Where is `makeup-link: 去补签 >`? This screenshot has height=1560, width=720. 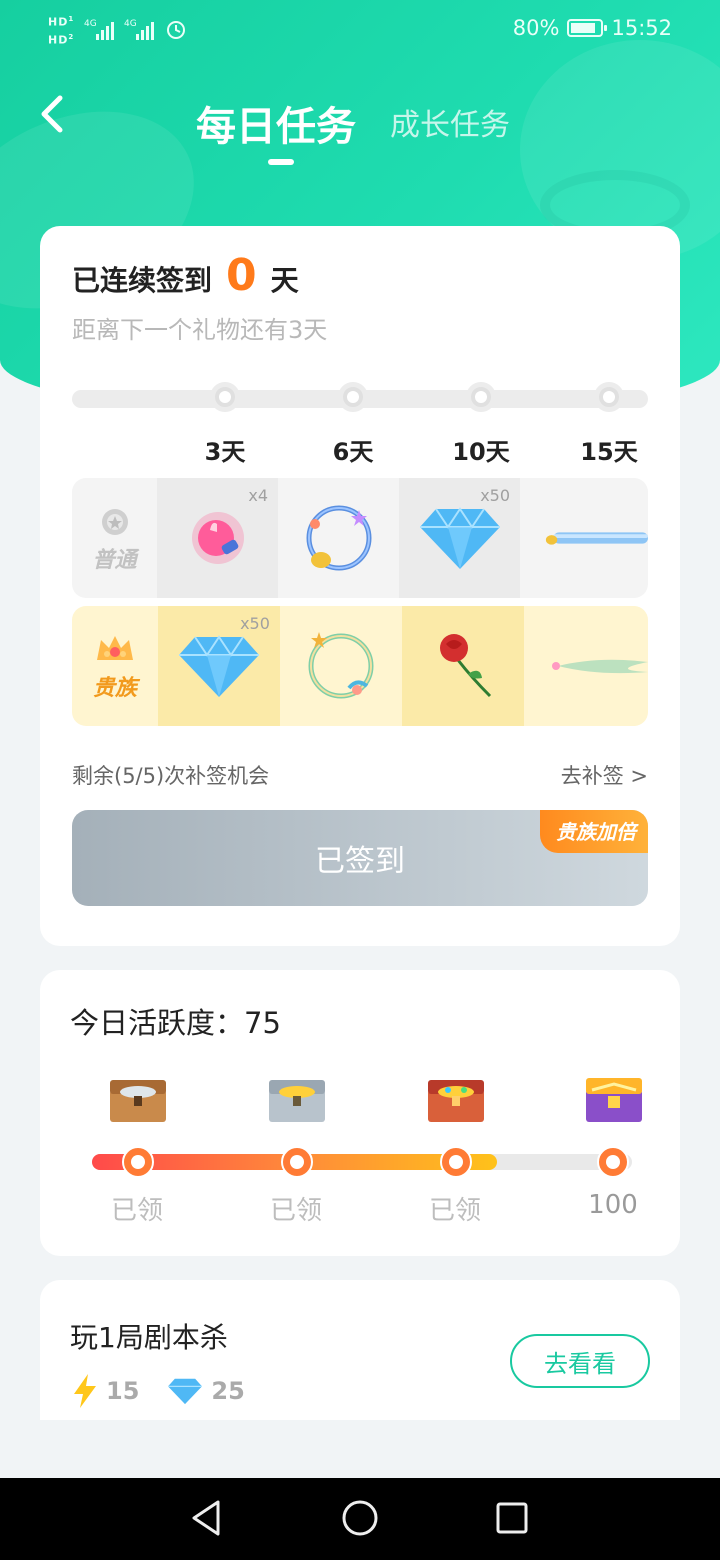 makeup-link: 去补签 > is located at coordinates (604, 775).